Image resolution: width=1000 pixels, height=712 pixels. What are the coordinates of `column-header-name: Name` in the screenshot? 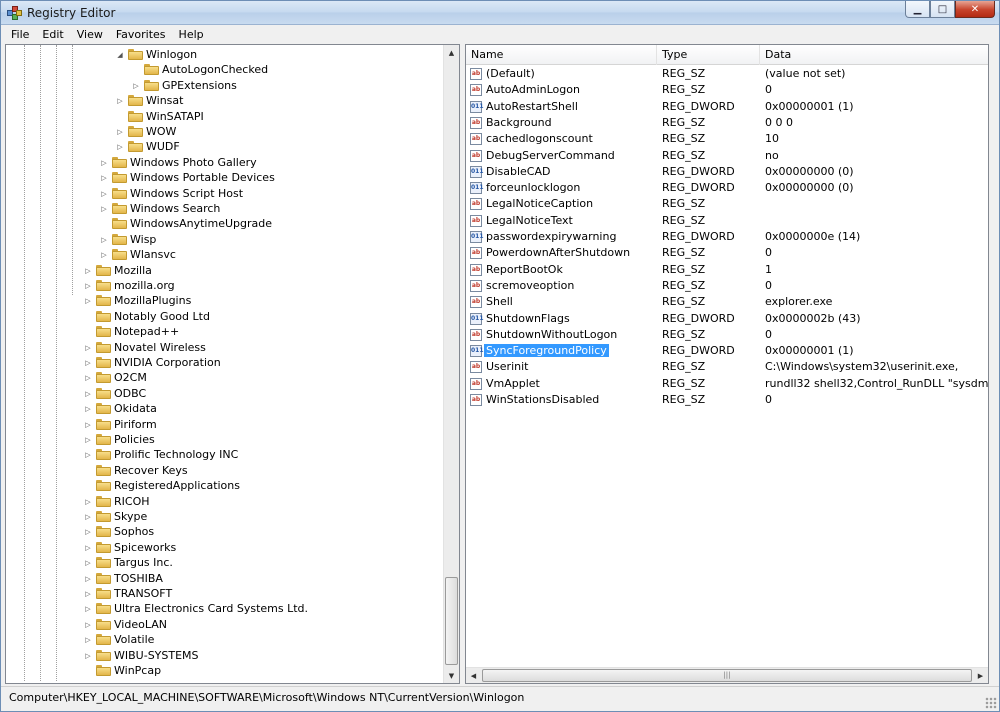 It's located at (561, 55).